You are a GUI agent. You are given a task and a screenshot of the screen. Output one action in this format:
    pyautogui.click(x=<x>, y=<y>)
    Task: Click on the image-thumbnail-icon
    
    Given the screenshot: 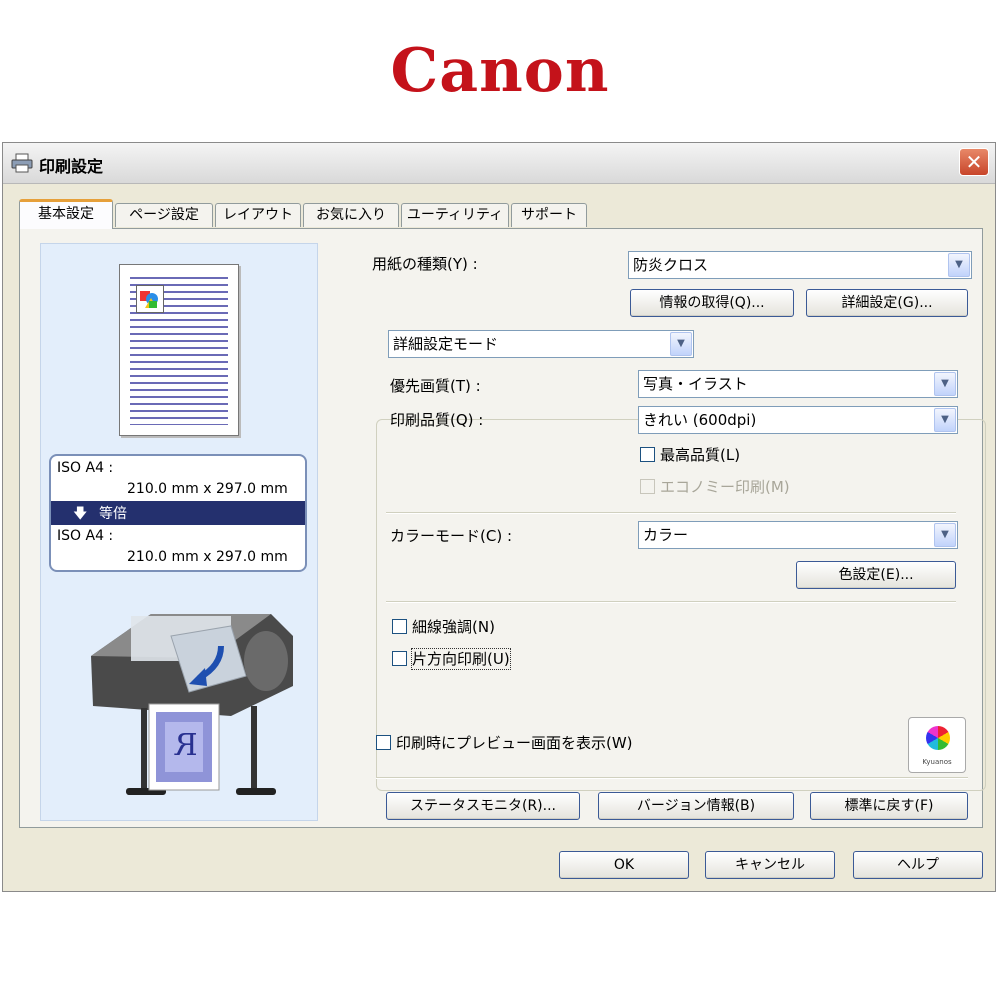 What is the action you would take?
    pyautogui.click(x=150, y=299)
    